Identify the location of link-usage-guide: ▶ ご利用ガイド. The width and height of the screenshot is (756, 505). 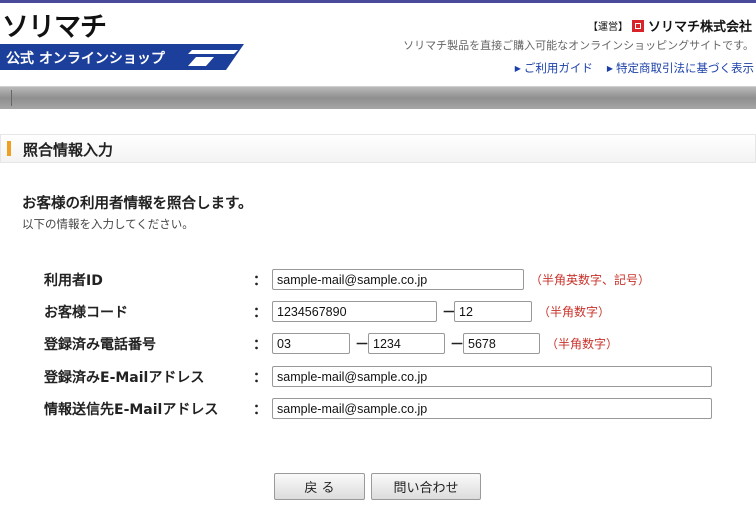
(554, 68).